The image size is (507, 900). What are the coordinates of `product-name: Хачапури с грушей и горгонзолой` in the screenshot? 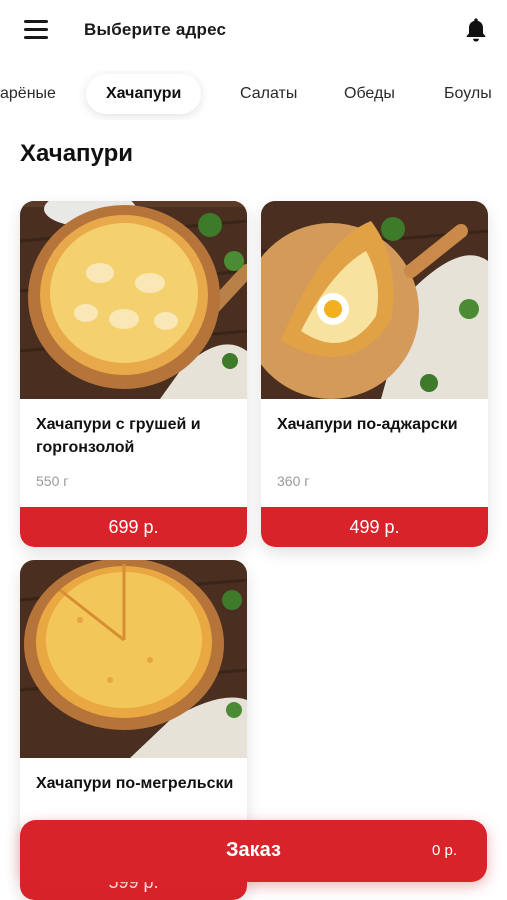 It's located at (118, 436).